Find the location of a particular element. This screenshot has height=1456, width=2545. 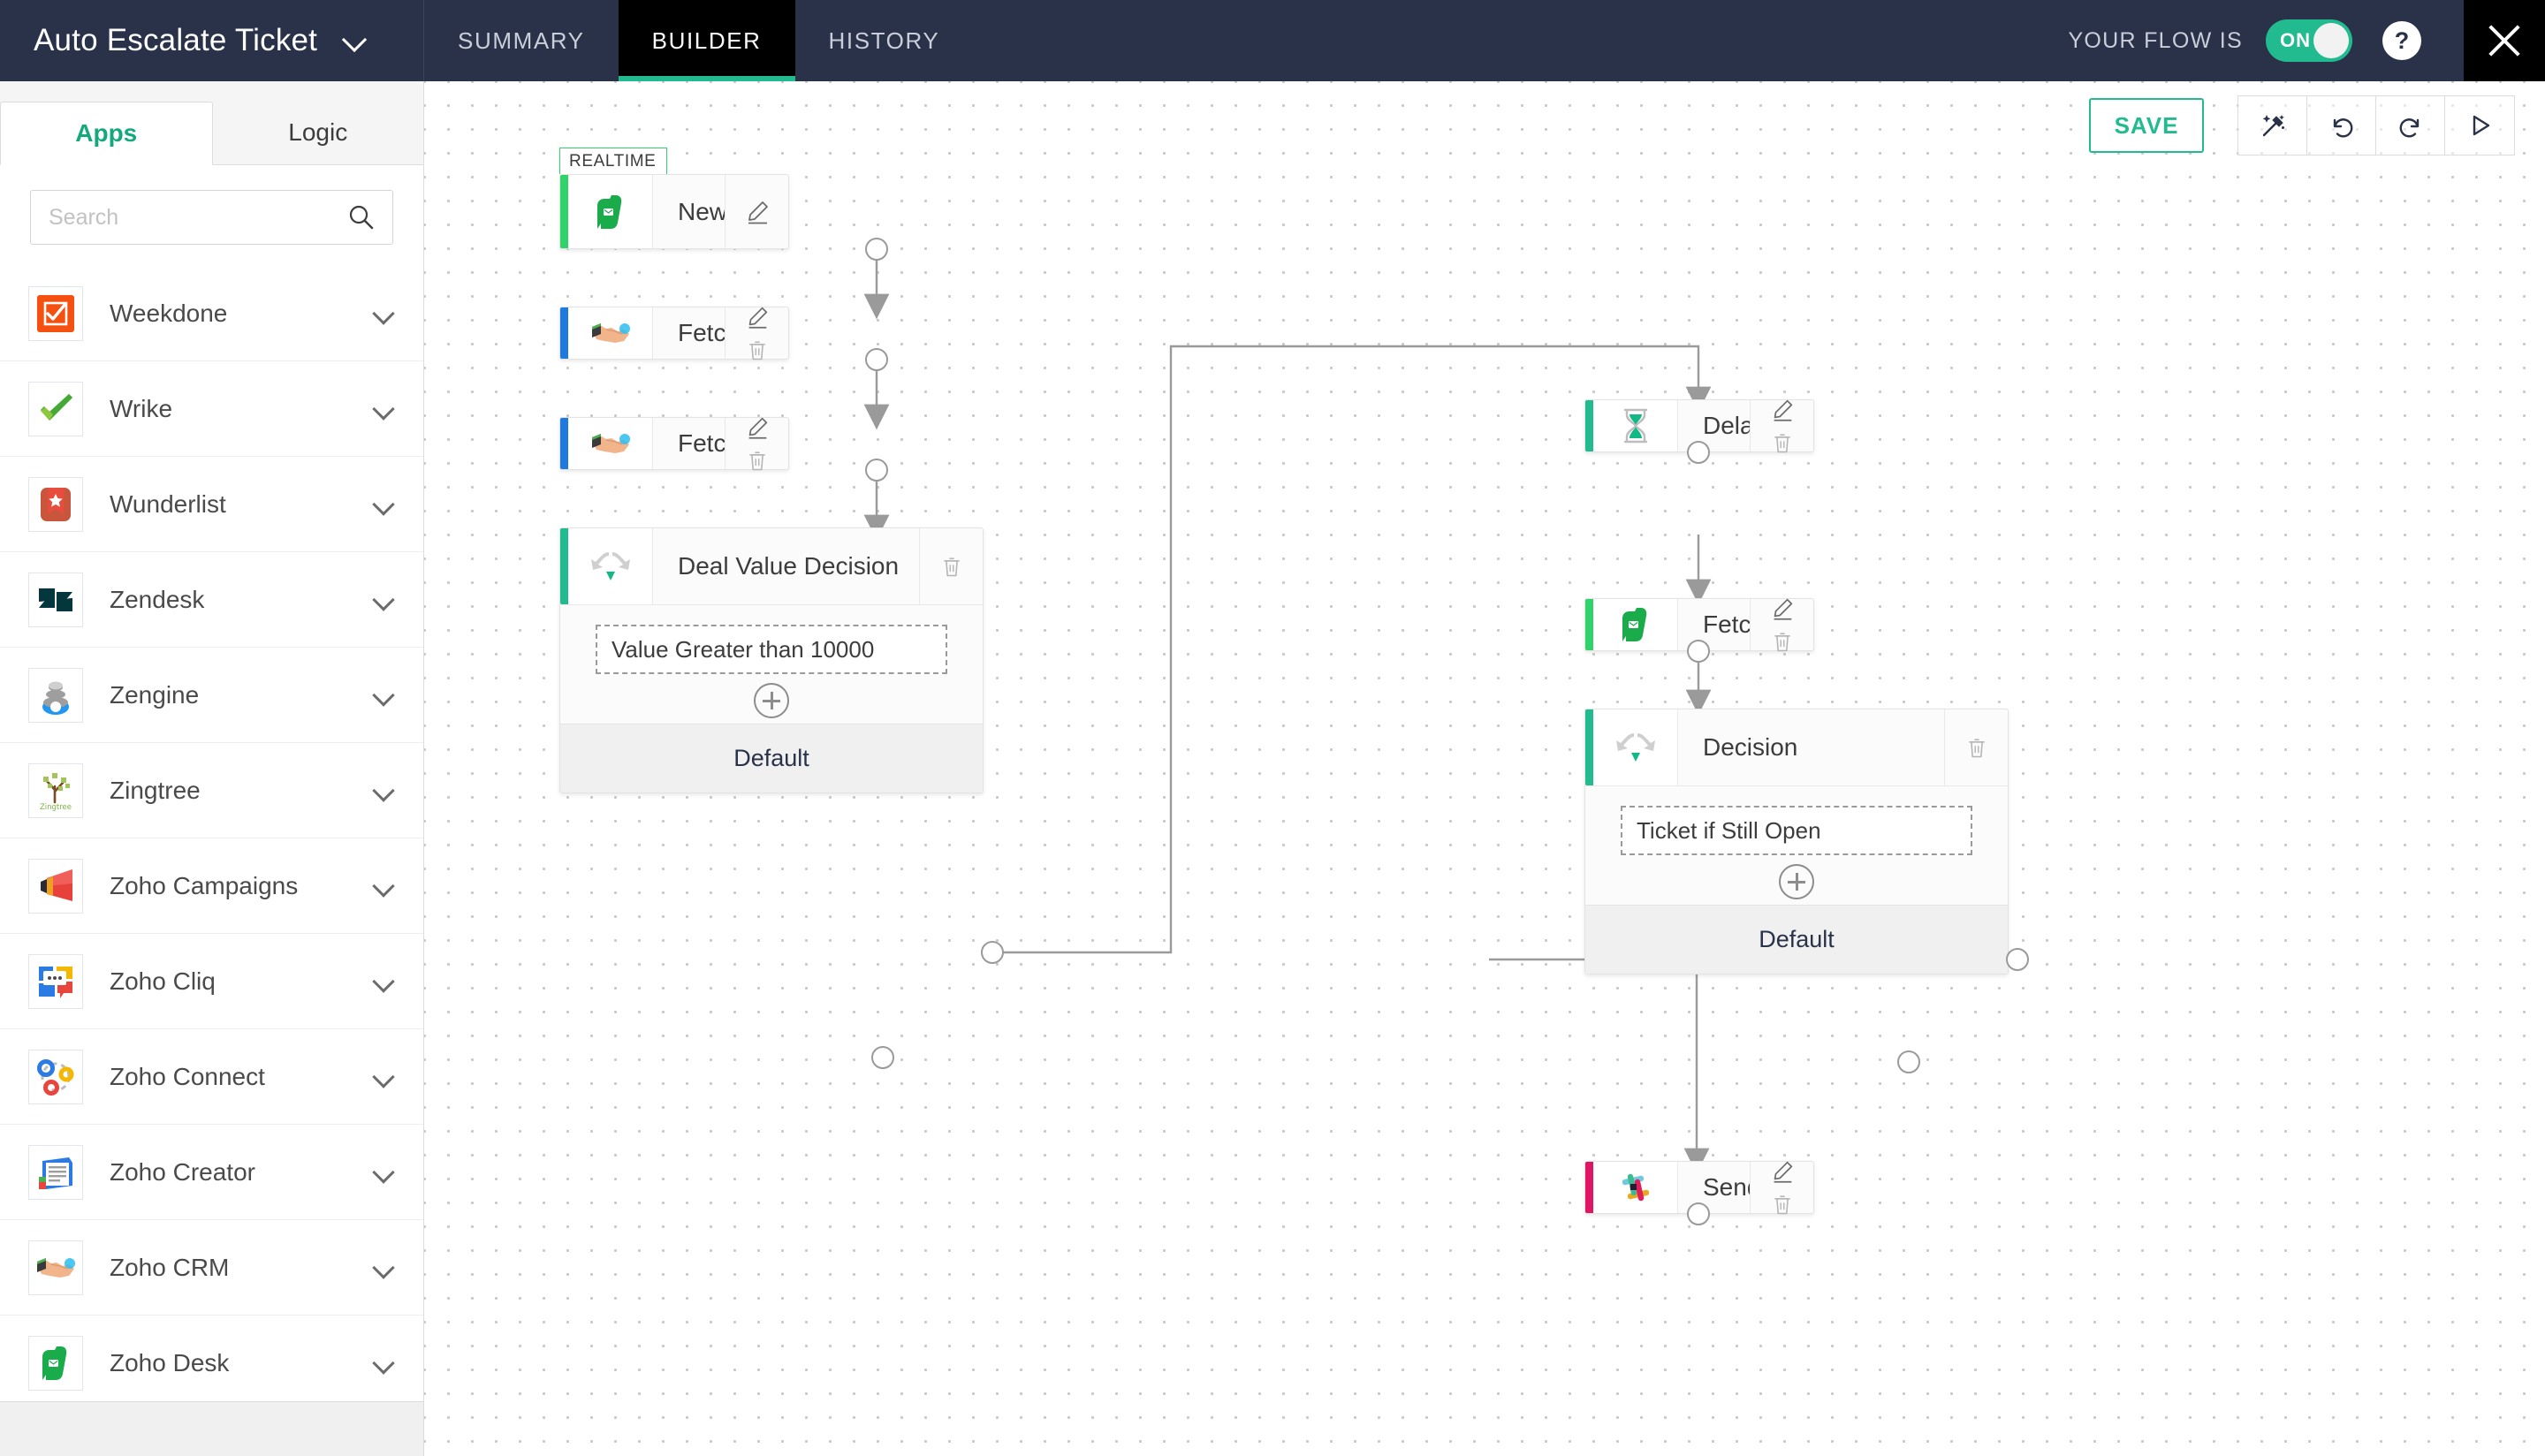

sidebar-item-zoho-cliq: Zoho Cliq is located at coordinates (211, 981).